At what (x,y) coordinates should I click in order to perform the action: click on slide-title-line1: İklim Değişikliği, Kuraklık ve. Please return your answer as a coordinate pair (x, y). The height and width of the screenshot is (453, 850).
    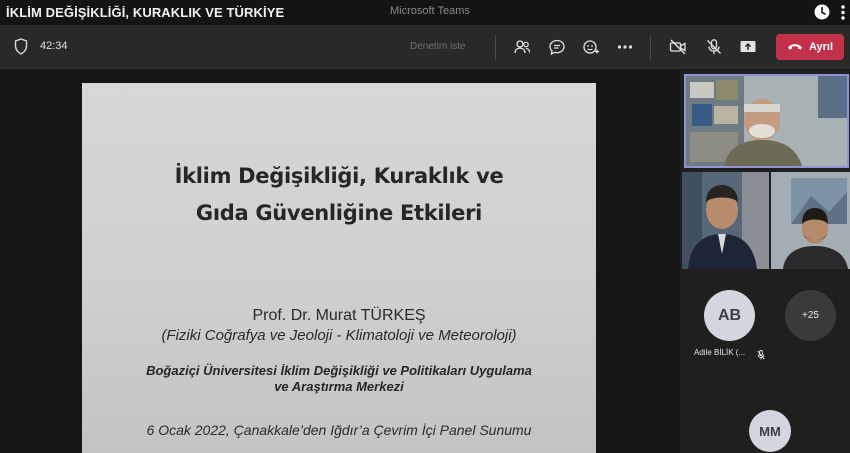
    Looking at the image, I should click on (339, 176).